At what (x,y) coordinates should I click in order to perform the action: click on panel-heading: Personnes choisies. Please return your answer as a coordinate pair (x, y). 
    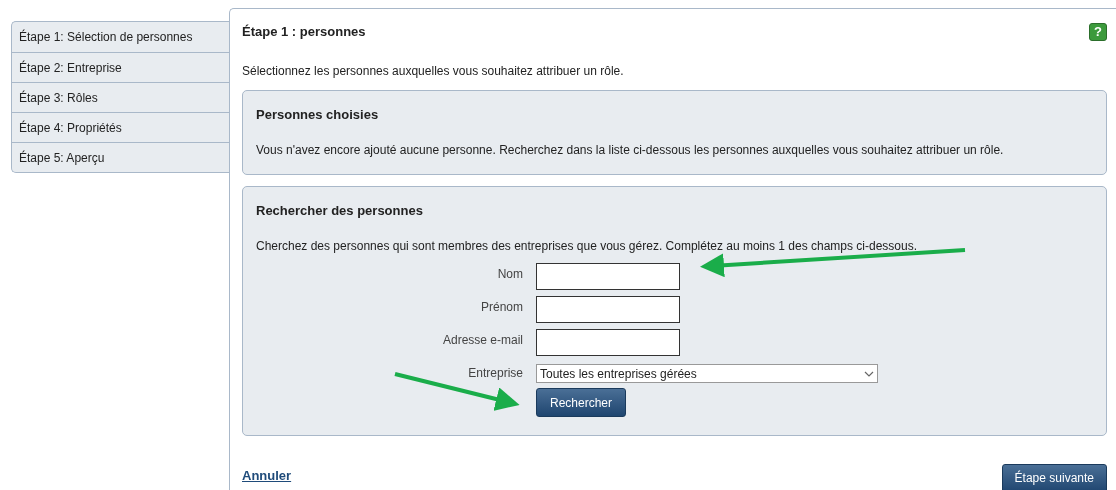
    Looking at the image, I should click on (318, 114).